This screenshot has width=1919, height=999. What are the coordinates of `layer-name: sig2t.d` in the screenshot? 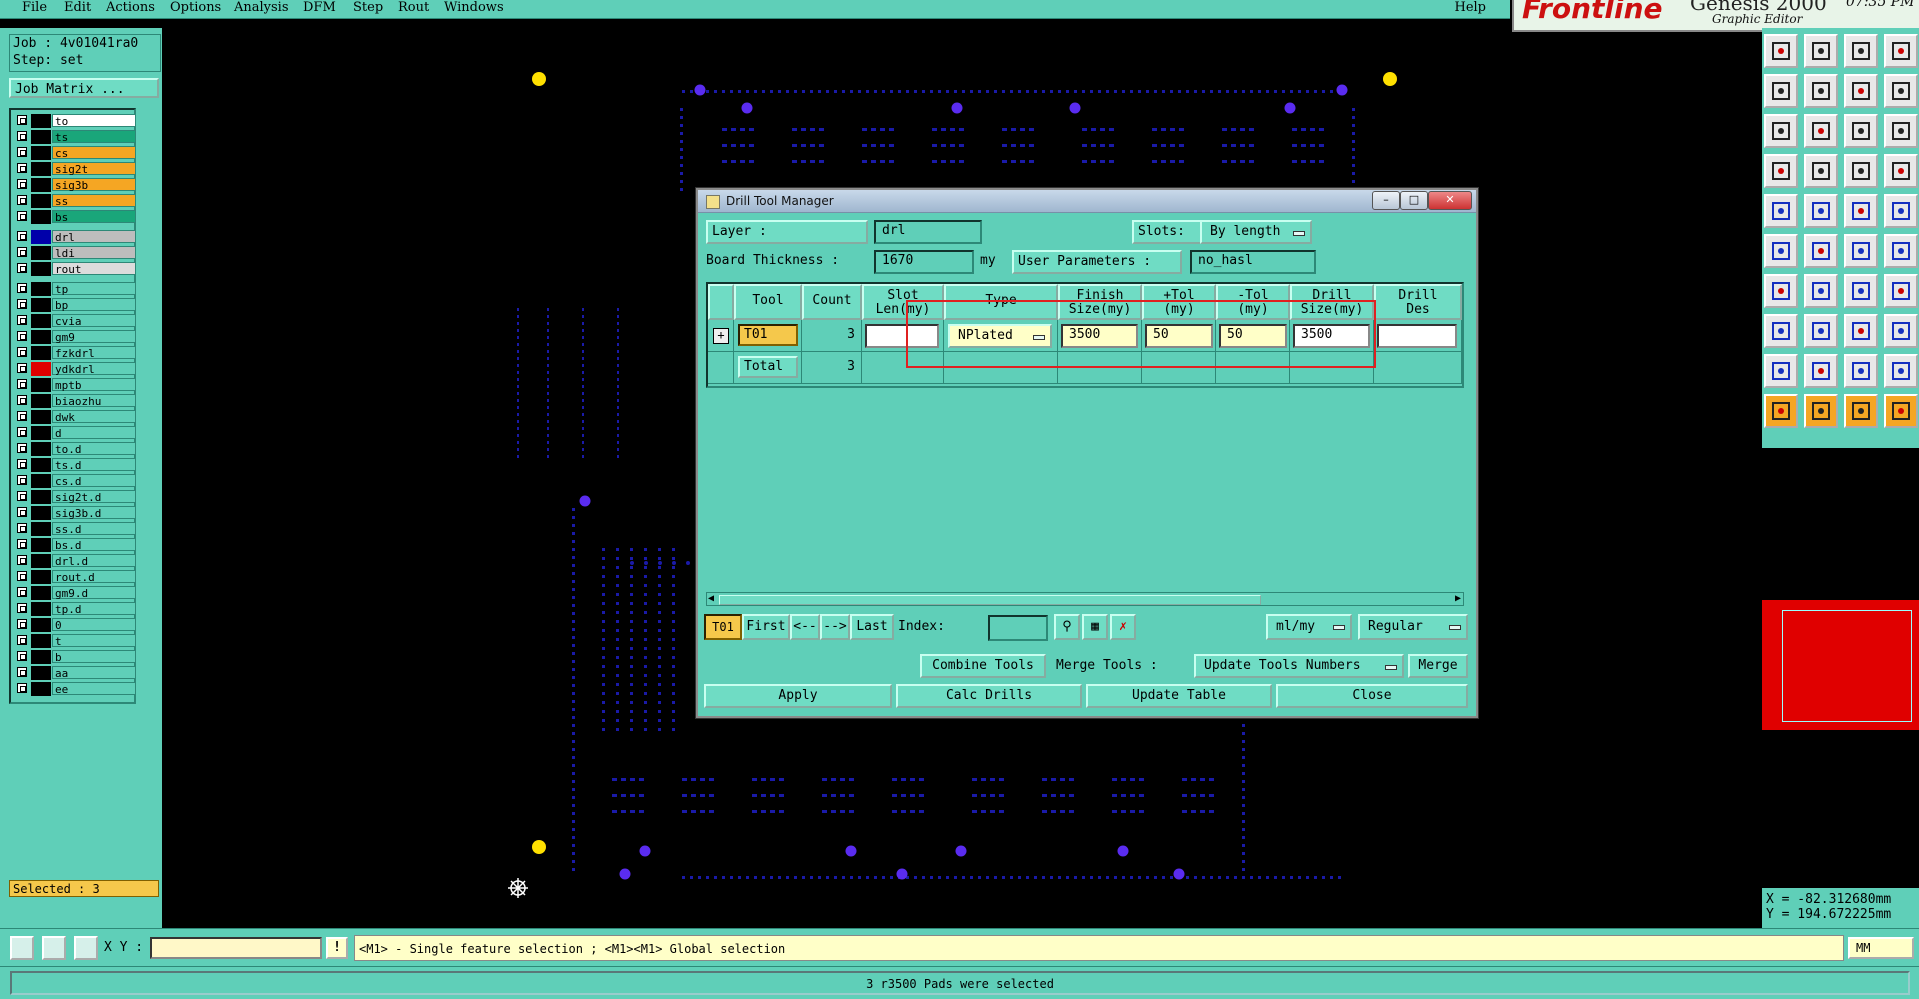 It's located at (94, 497).